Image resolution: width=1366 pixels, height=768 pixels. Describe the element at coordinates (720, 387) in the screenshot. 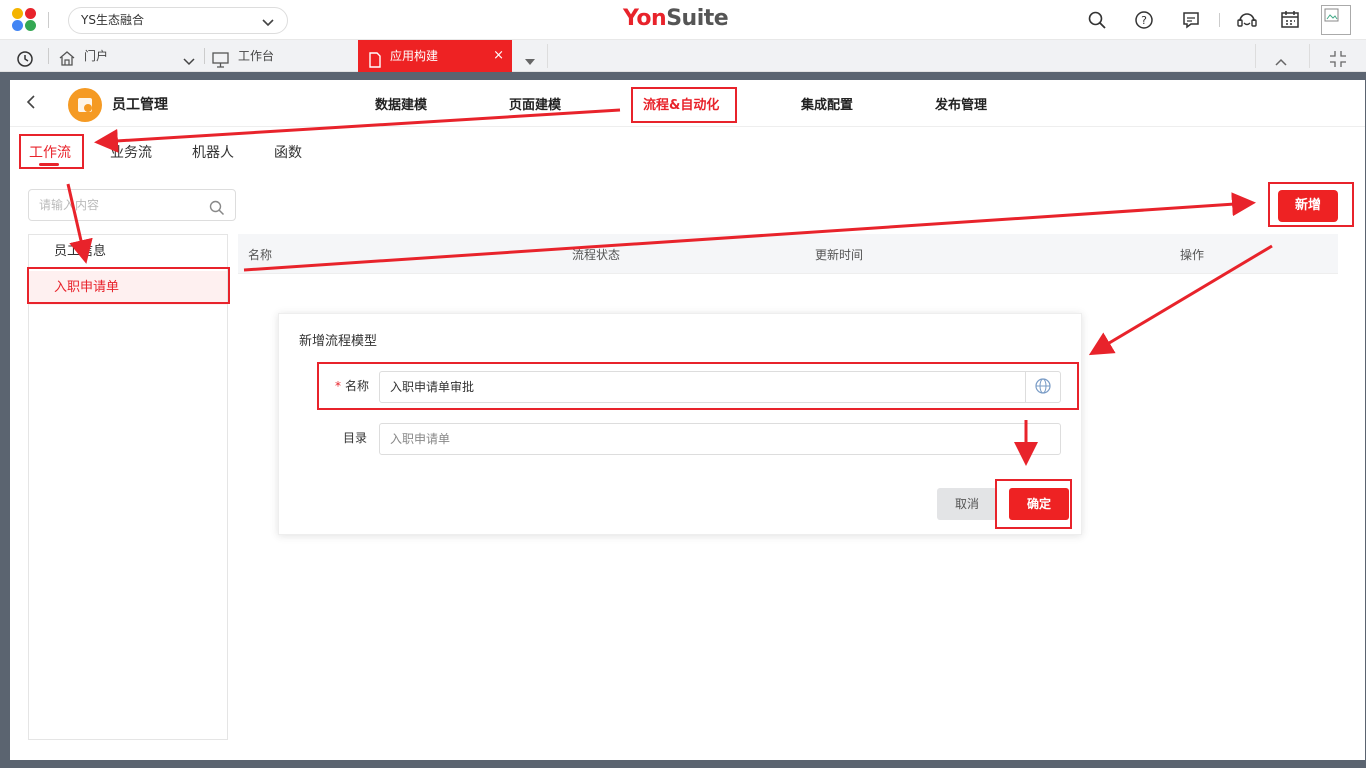

I see `name-field: 入职申请单审批` at that location.